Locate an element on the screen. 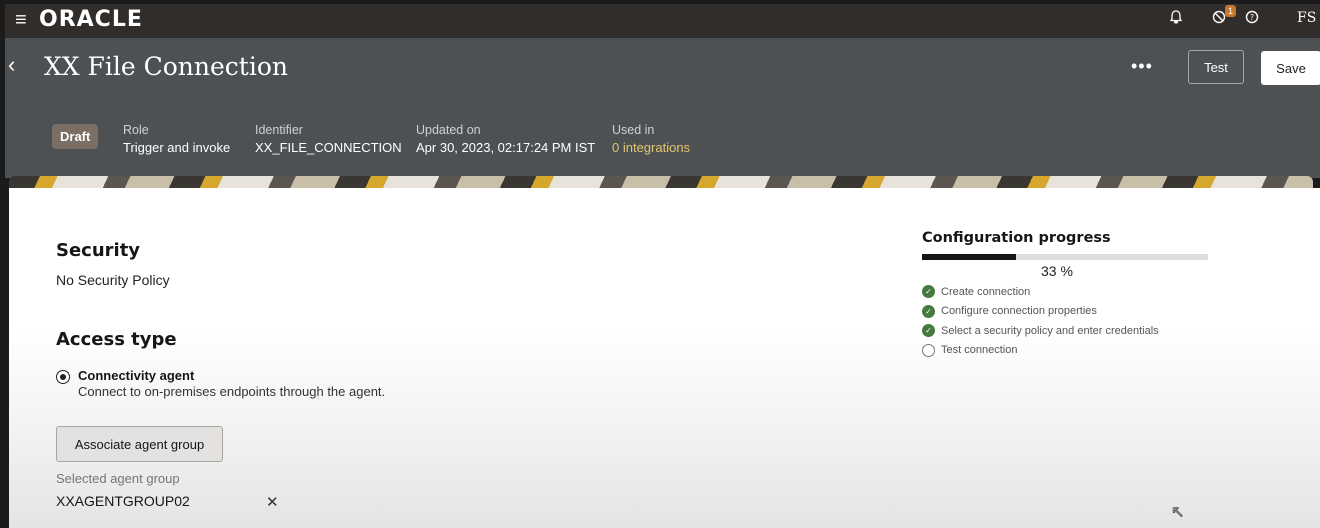 The image size is (1320, 528). status-badge: Draft is located at coordinates (75, 136).